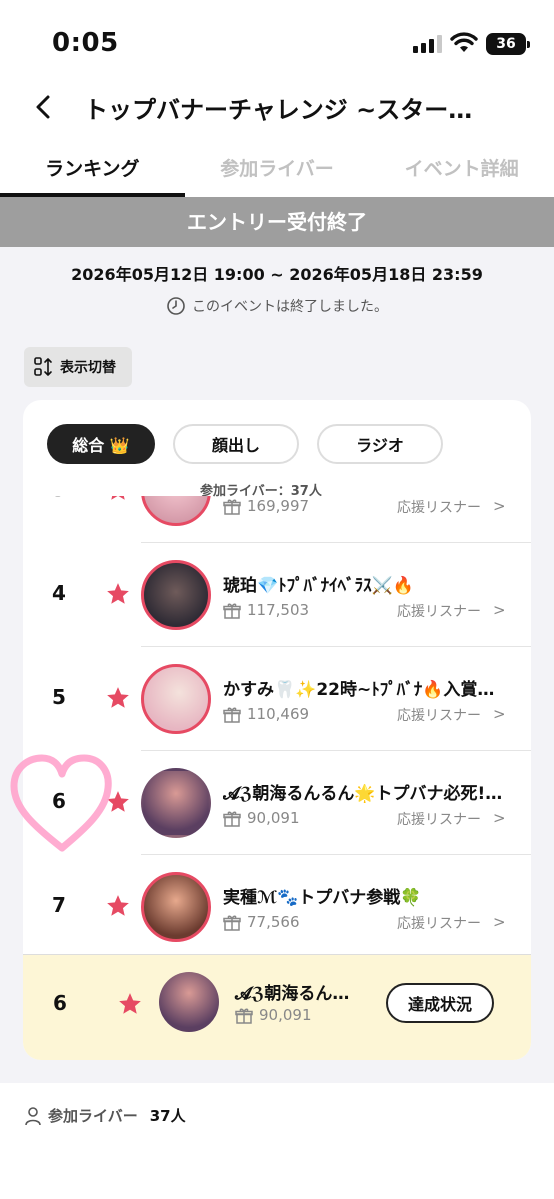  What do you see at coordinates (101, 444) in the screenshot?
I see `filter-overall: 総合 👑` at bounding box center [101, 444].